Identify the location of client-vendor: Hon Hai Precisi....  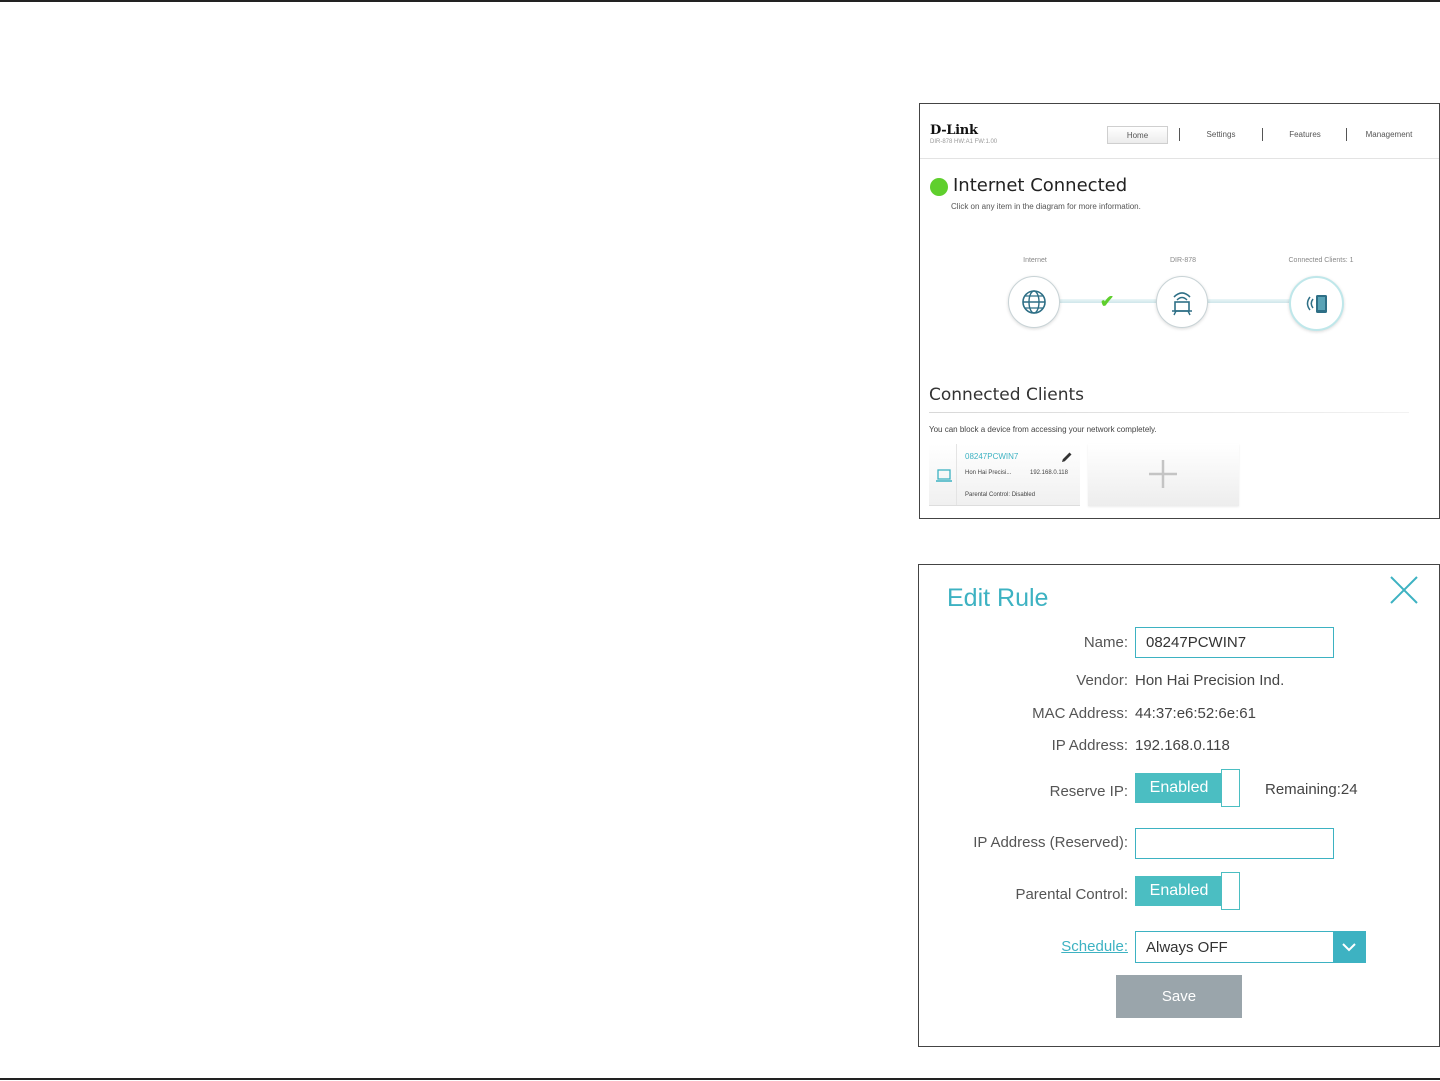
(988, 473).